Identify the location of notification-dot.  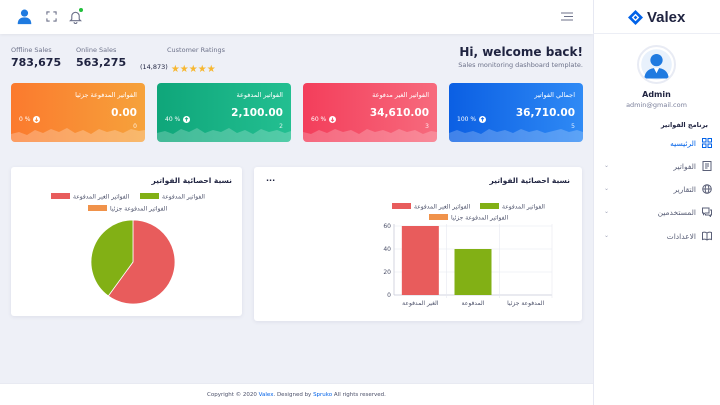
(81, 10).